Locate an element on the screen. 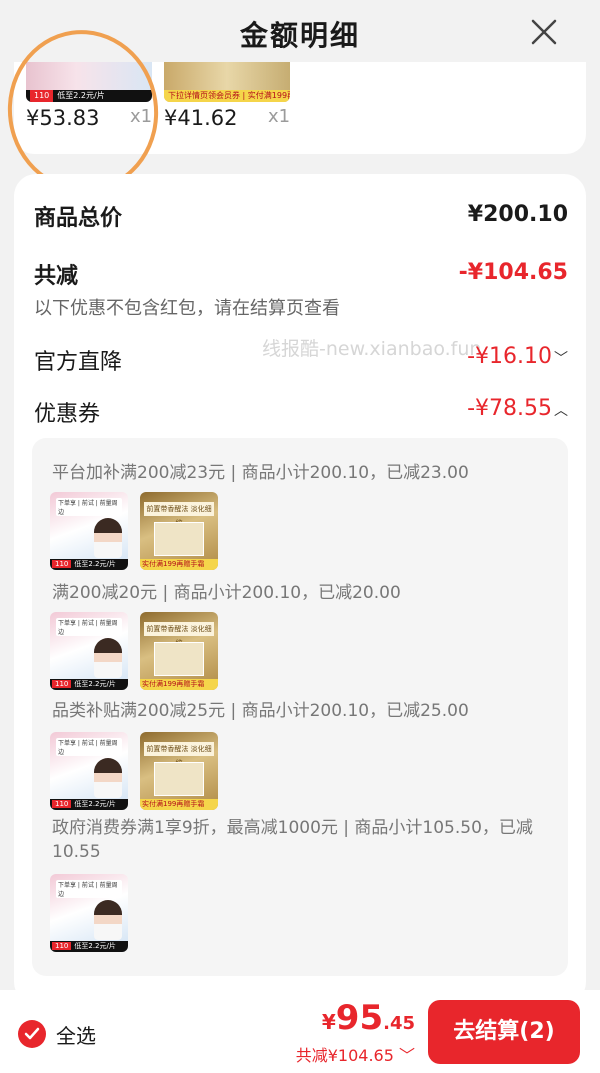 The image size is (600, 1073). total-price: ¥95.45 is located at coordinates (368, 1018).